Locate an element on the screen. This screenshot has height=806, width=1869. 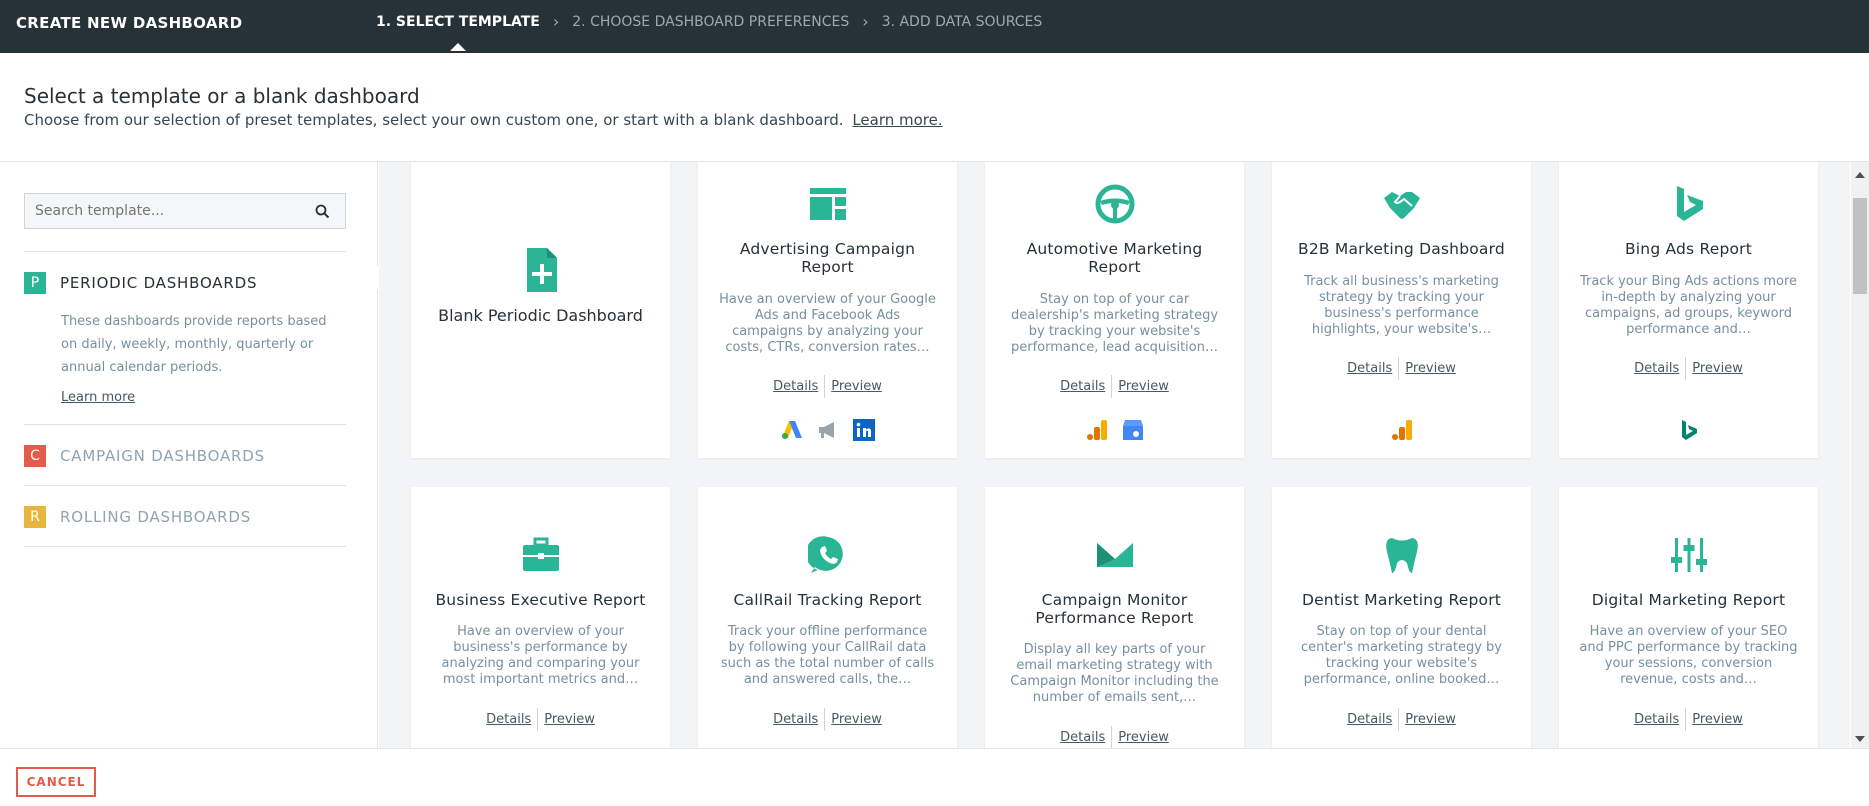
category-badge: C is located at coordinates (35, 456).